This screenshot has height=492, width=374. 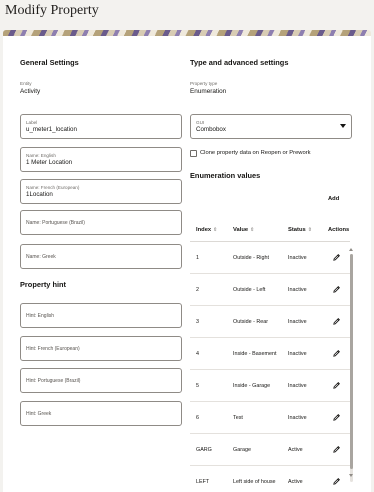 I want to click on name-english-label: Name: English, so click(x=41, y=155).